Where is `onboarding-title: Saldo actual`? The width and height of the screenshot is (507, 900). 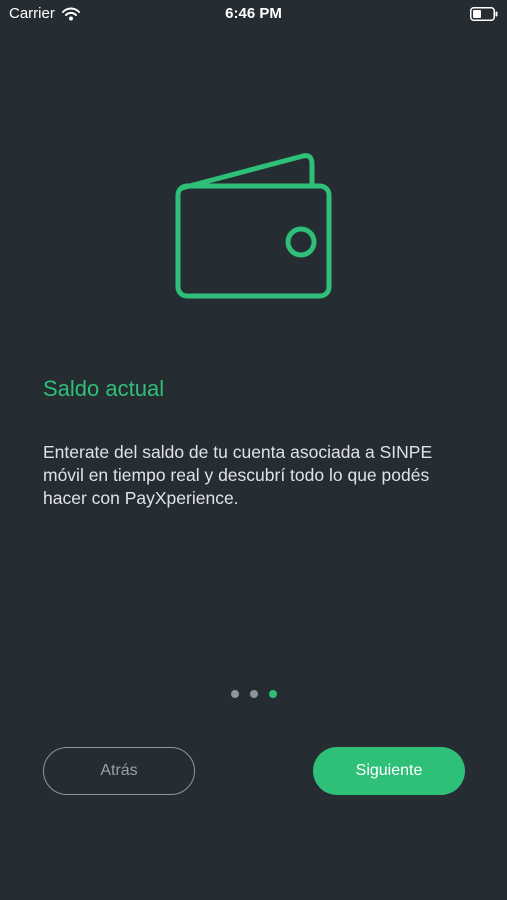 onboarding-title: Saldo actual is located at coordinates (104, 388).